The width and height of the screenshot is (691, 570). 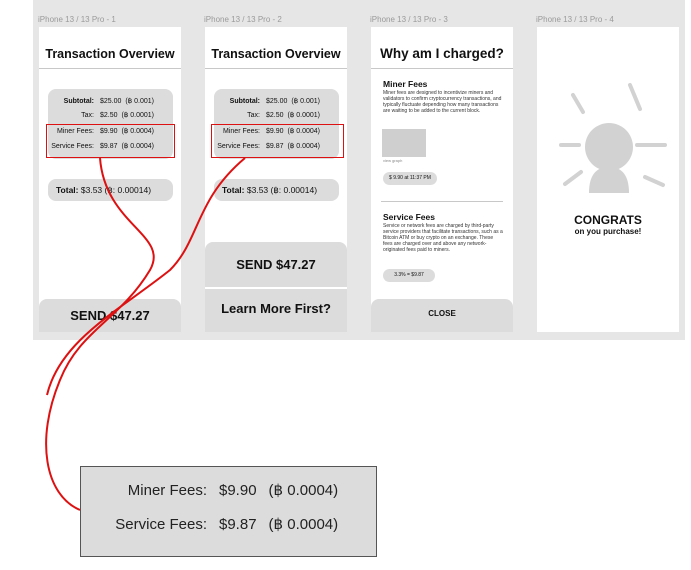 I want to click on zoom-service-fees-row: Service Fees: $9.87 (฿ 0.0004), so click(x=227, y=524).